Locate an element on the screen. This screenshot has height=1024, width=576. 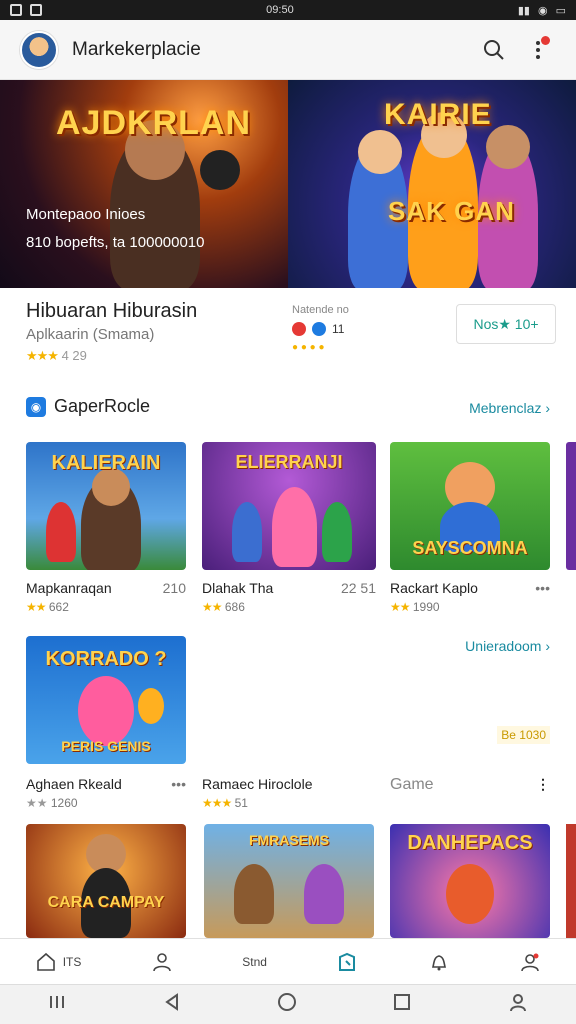
thumb-art-text: KORRADO ? is located at coordinates (106, 659).